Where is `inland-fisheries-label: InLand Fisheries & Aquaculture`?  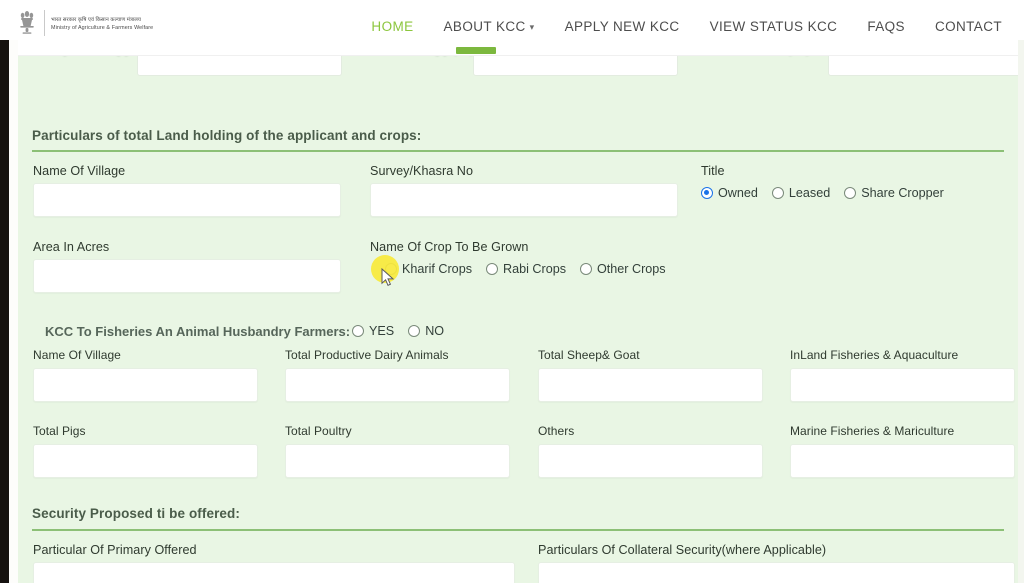 inland-fisheries-label: InLand Fisheries & Aquaculture is located at coordinates (874, 355).